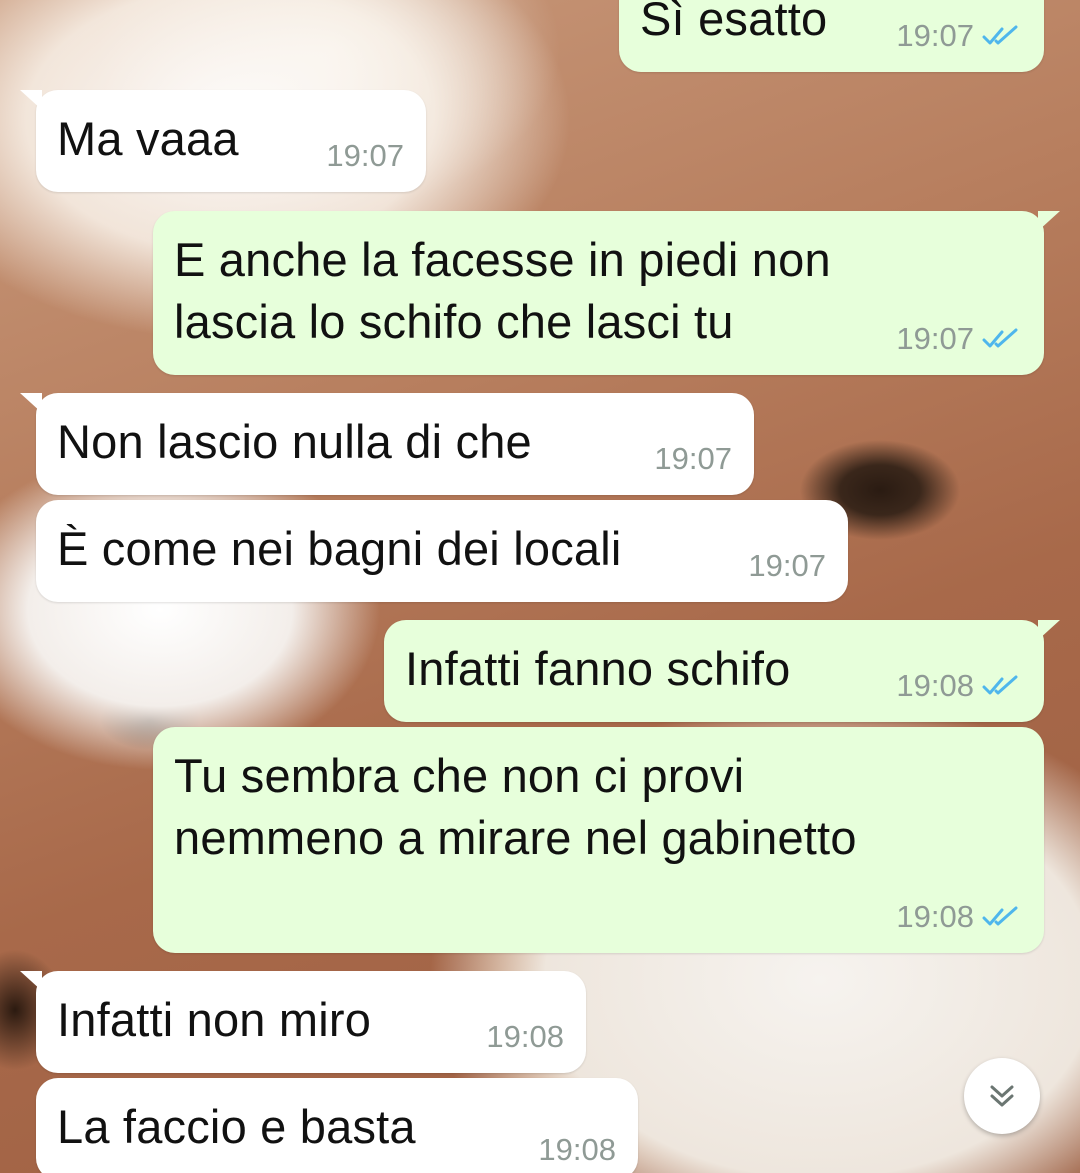  Describe the element at coordinates (148, 138) in the screenshot. I see `message-text: Ma vaaa` at that location.